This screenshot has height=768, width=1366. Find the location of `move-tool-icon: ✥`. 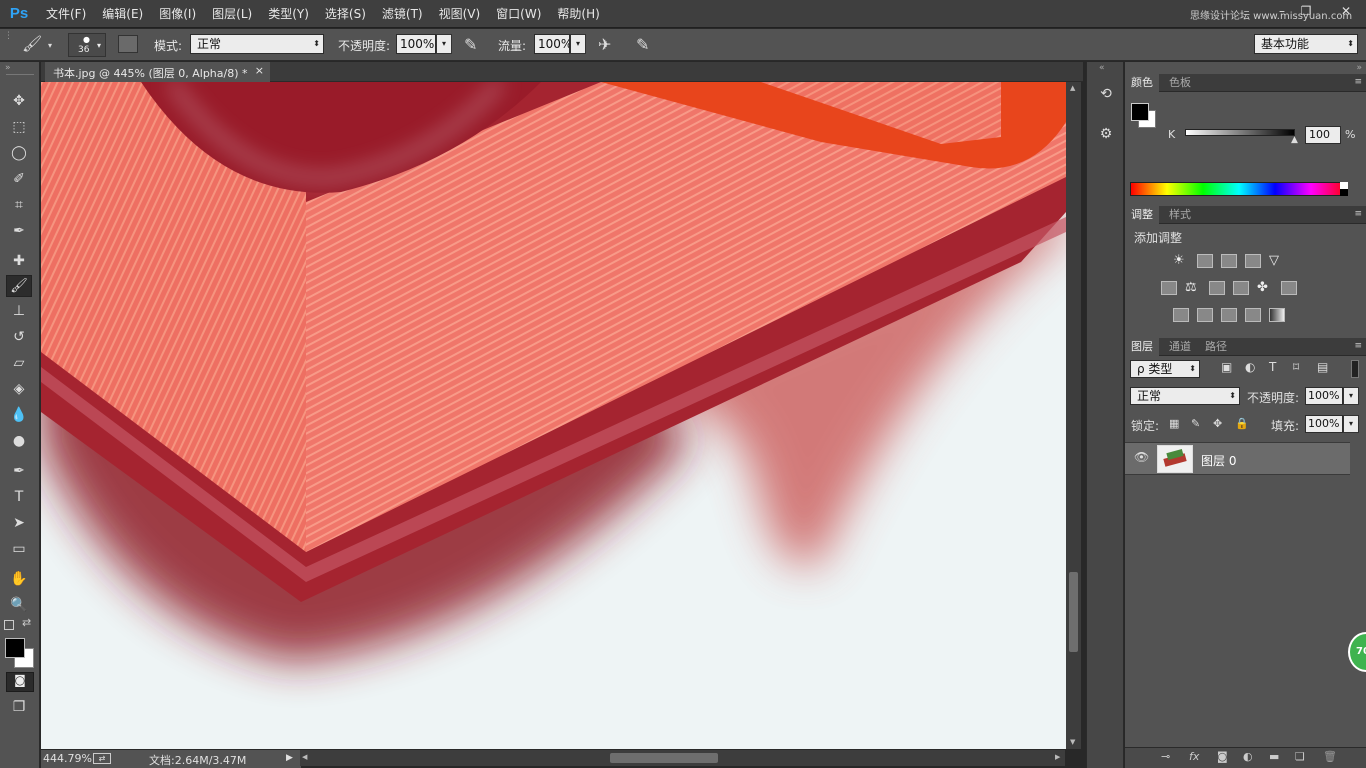

move-tool-icon: ✥ is located at coordinates (19, 101).